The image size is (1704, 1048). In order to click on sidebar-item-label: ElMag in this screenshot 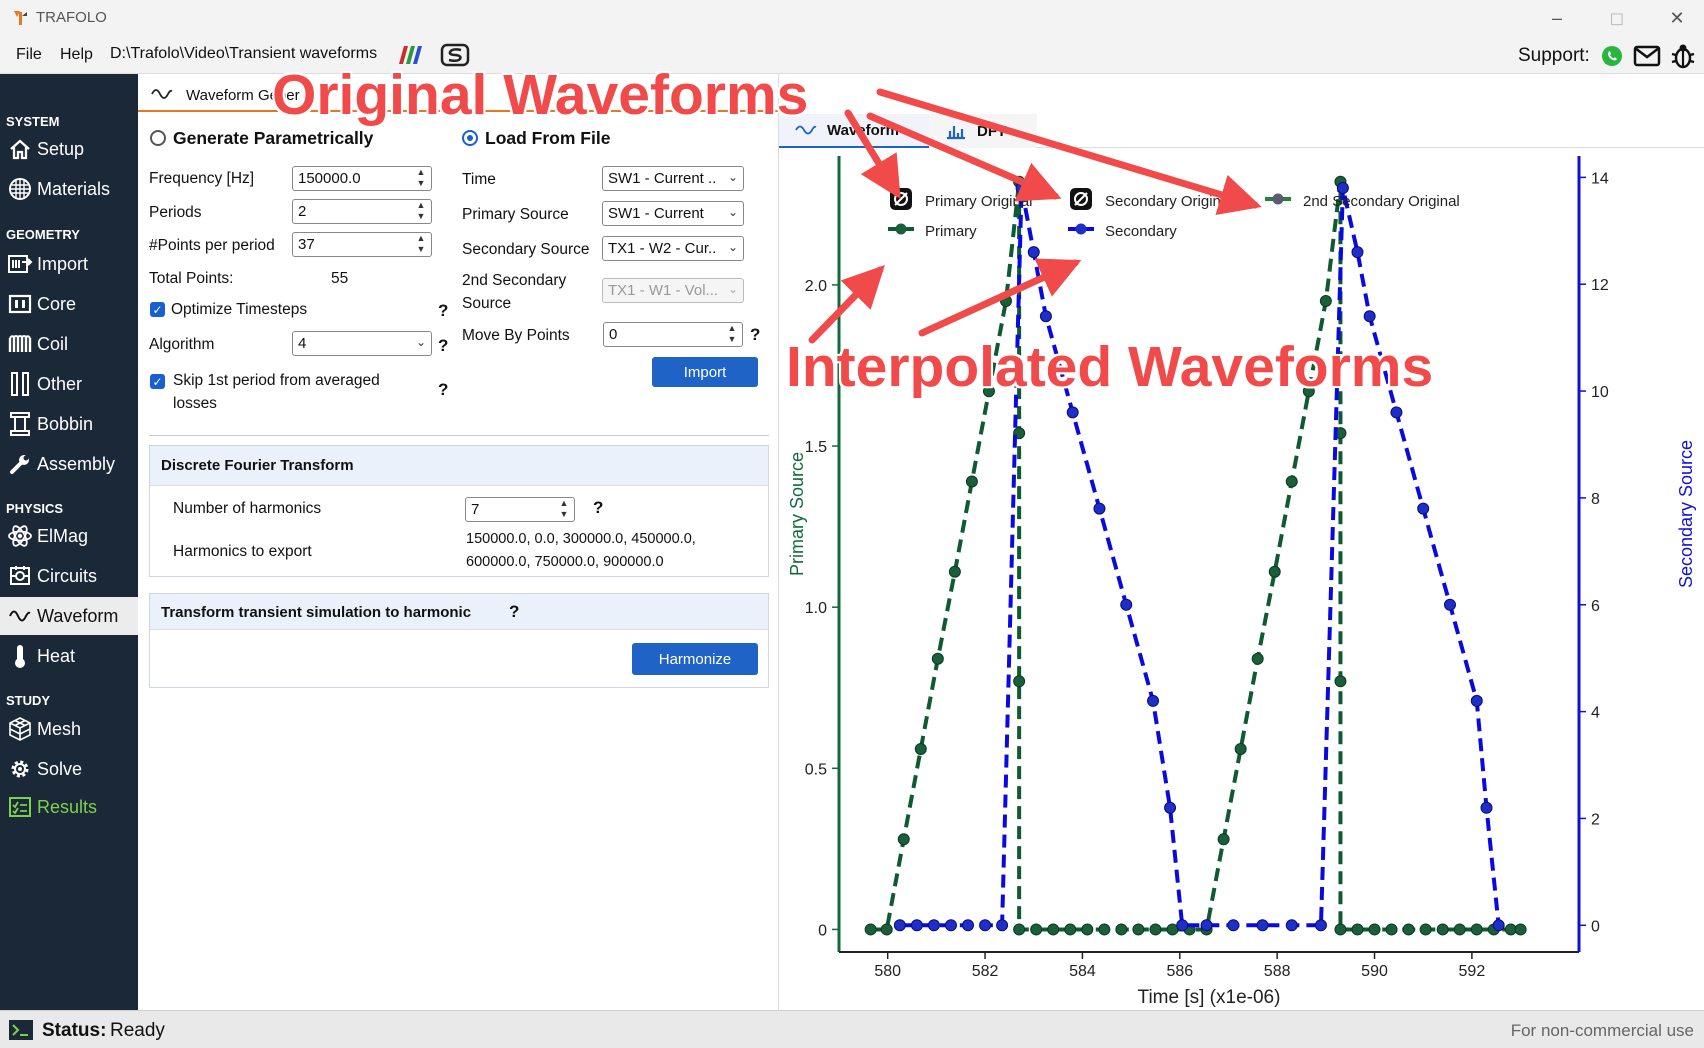, I will do `click(63, 535)`.